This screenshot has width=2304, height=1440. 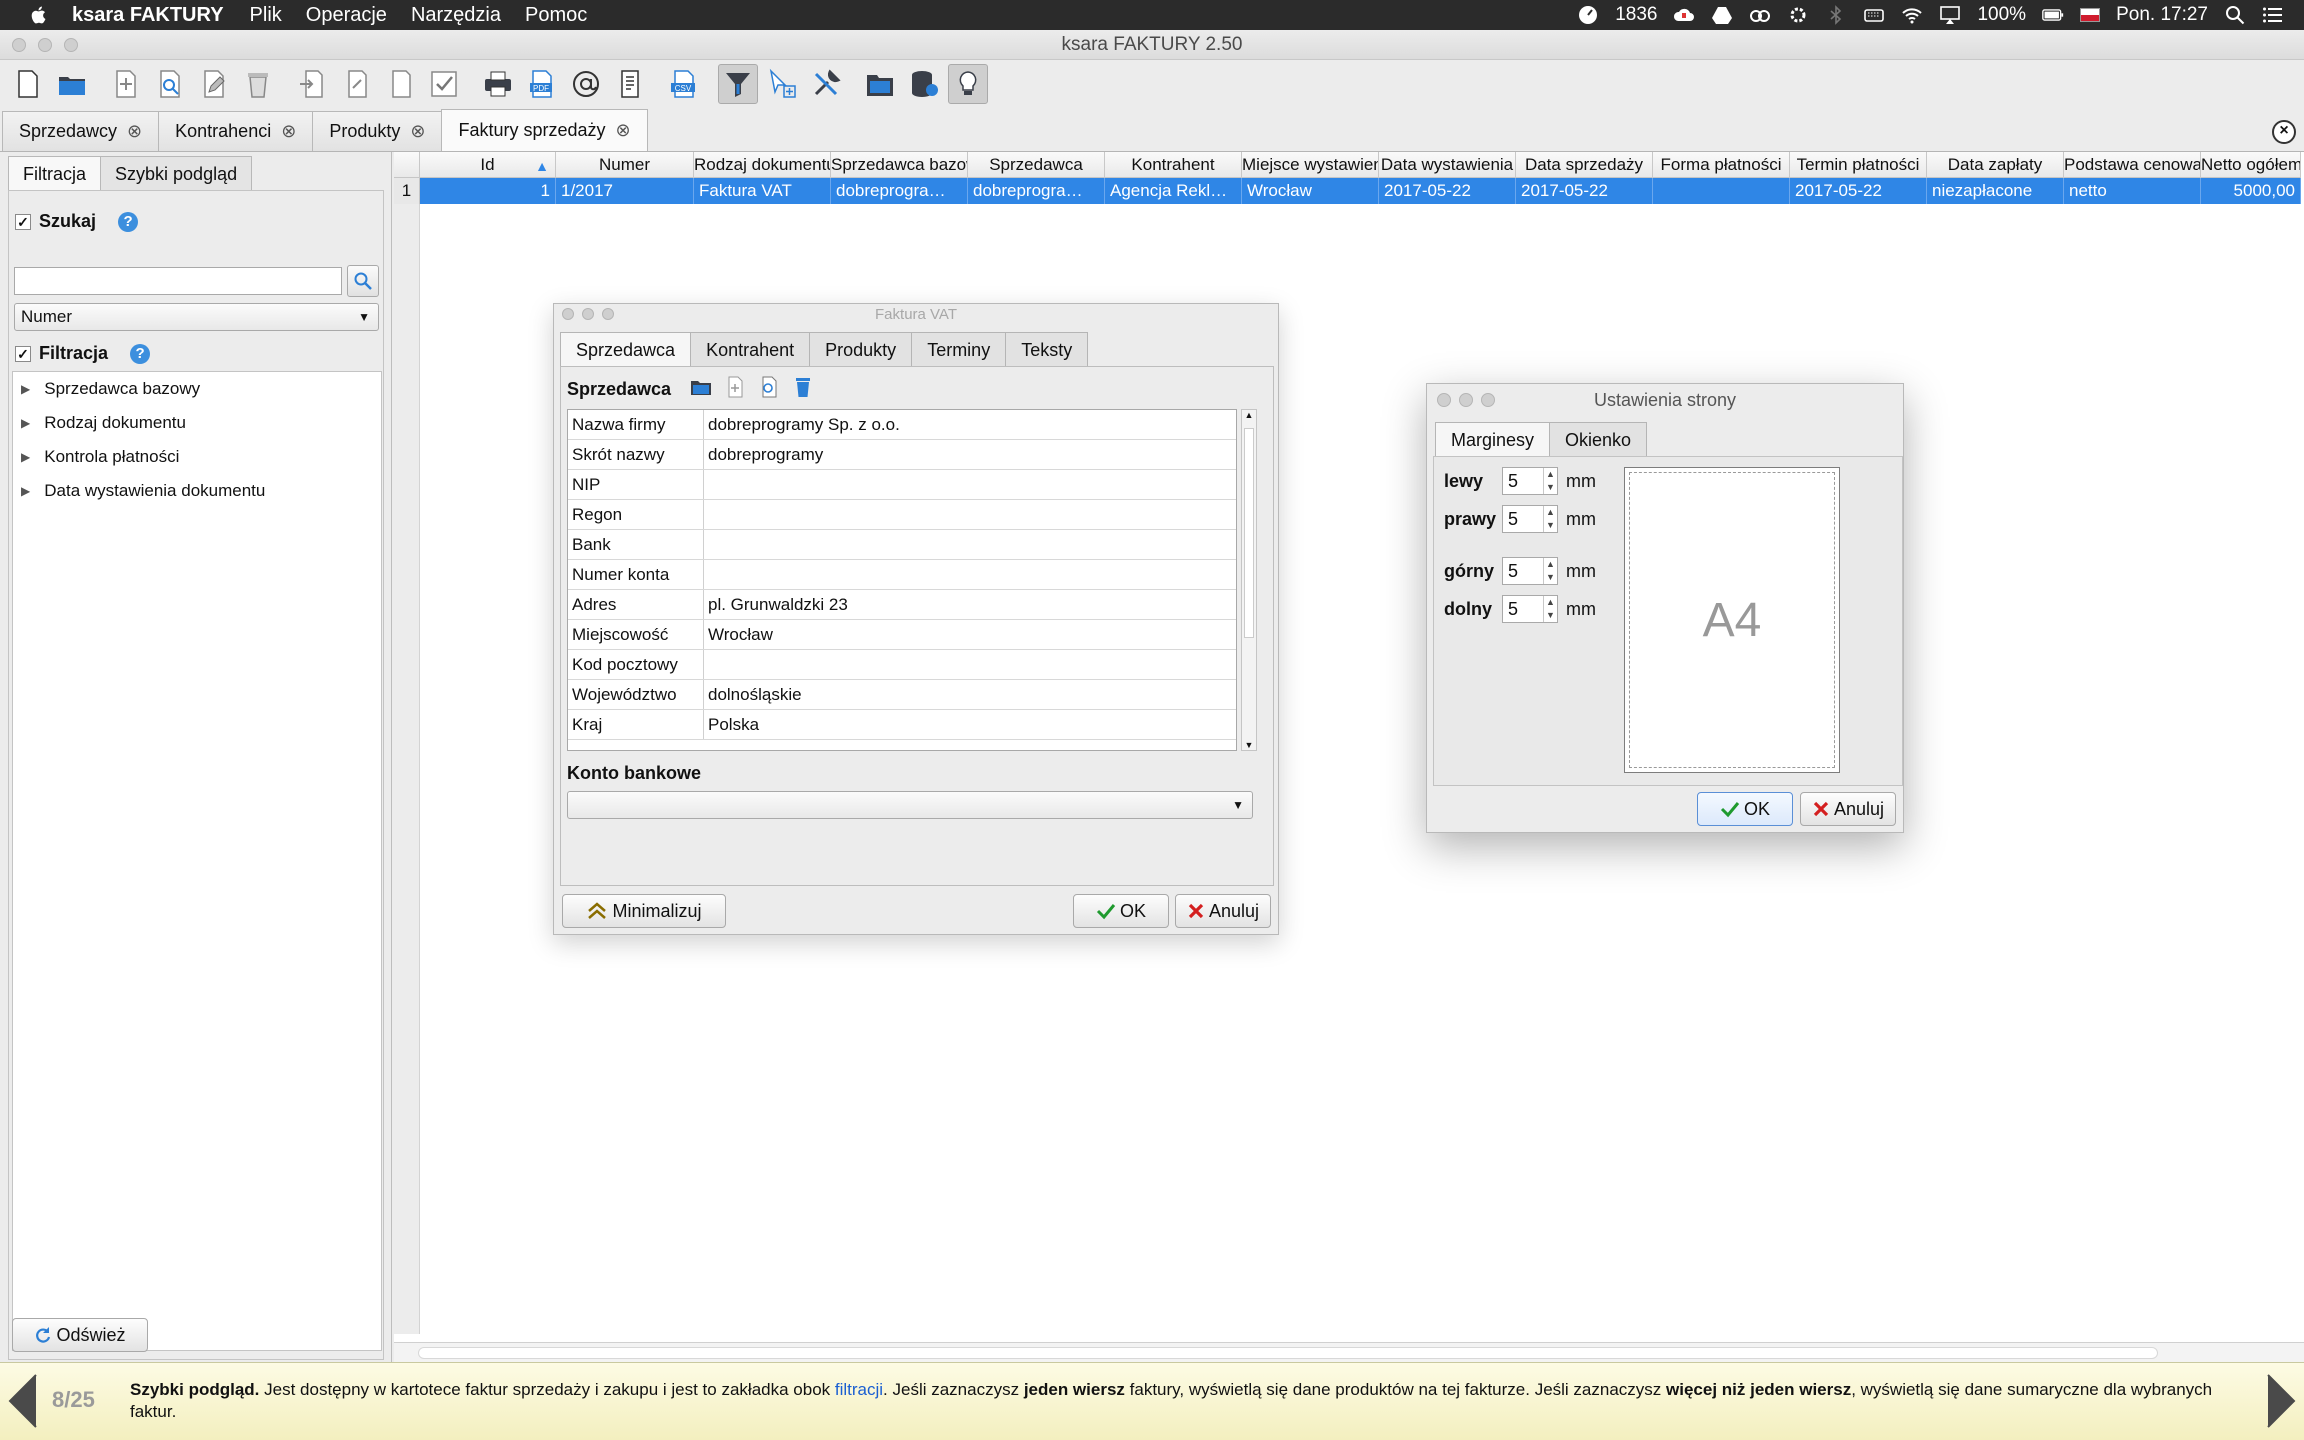 What do you see at coordinates (1848, 809) in the screenshot?
I see `page-cancel-button: Anuluj` at bounding box center [1848, 809].